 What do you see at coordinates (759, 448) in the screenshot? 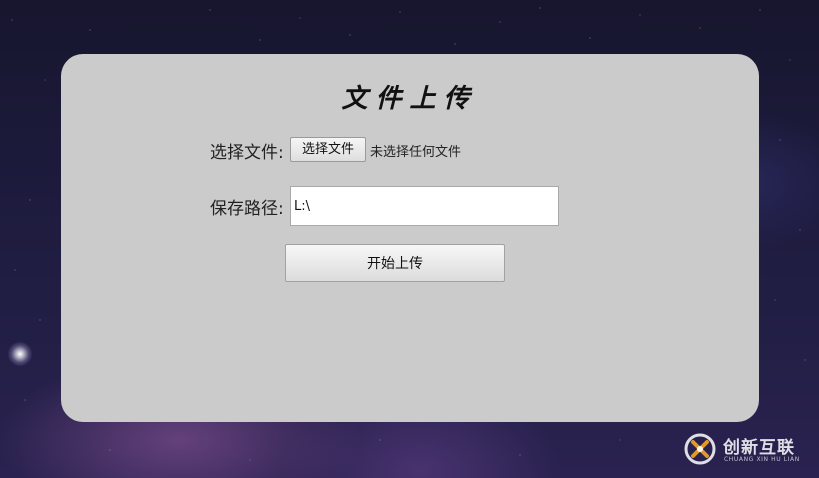
I see `brand-name-cn: 创新互联` at bounding box center [759, 448].